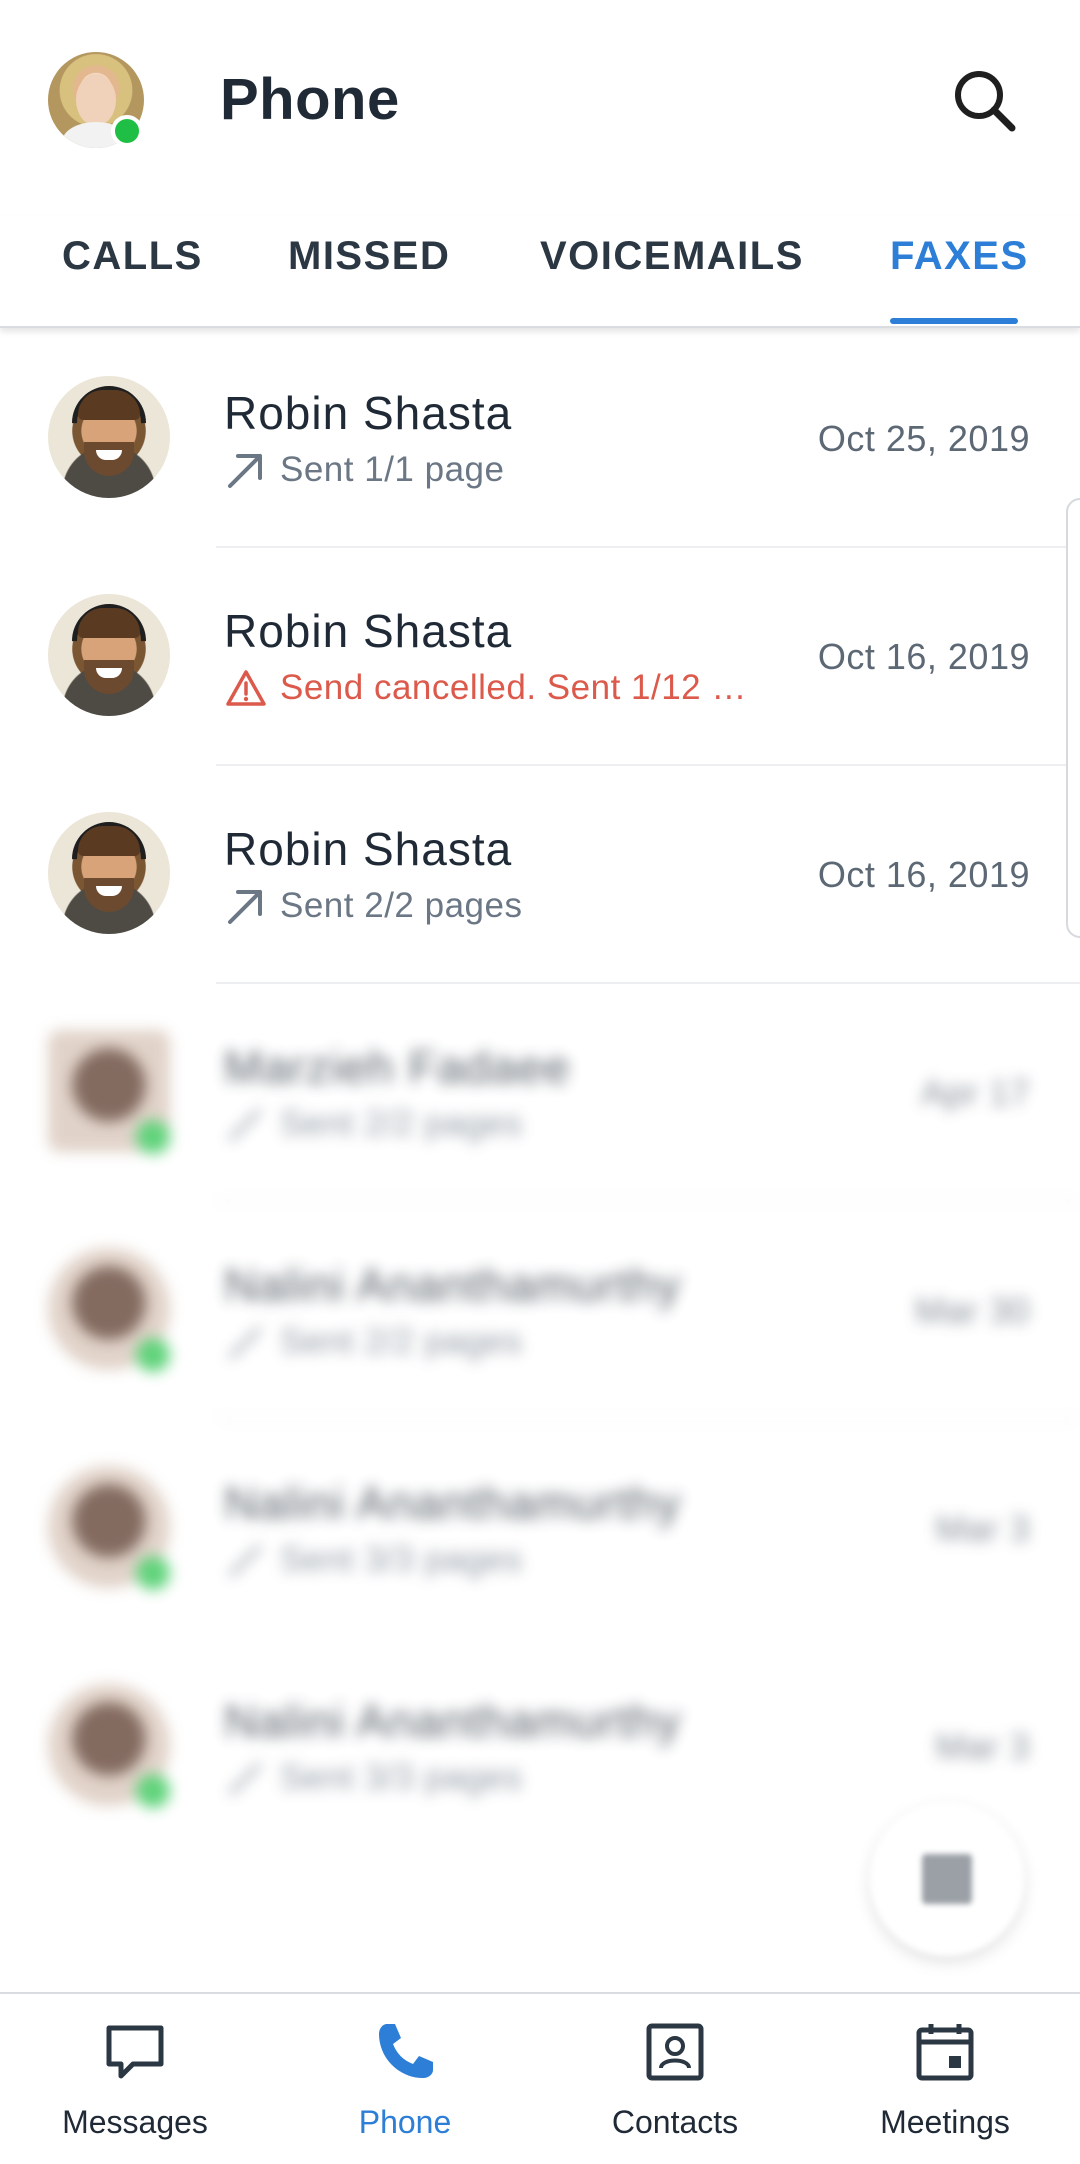 The image size is (1080, 2164). Describe the element at coordinates (540, 875) in the screenshot. I see `list-item: Robin Shasta Sent 2/2 pages Oct 16, 2019` at that location.